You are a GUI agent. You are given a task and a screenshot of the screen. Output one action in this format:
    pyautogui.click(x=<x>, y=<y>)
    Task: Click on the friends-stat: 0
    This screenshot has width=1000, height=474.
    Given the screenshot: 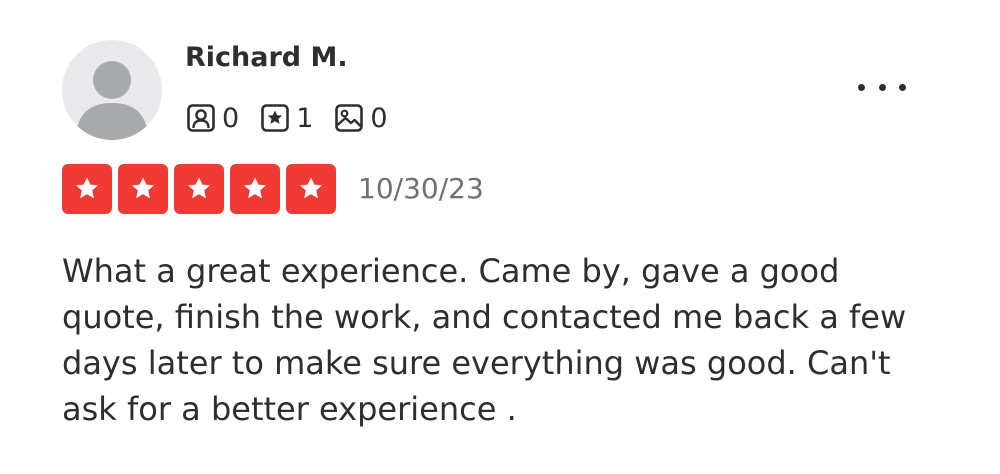 What is the action you would take?
    pyautogui.click(x=212, y=118)
    